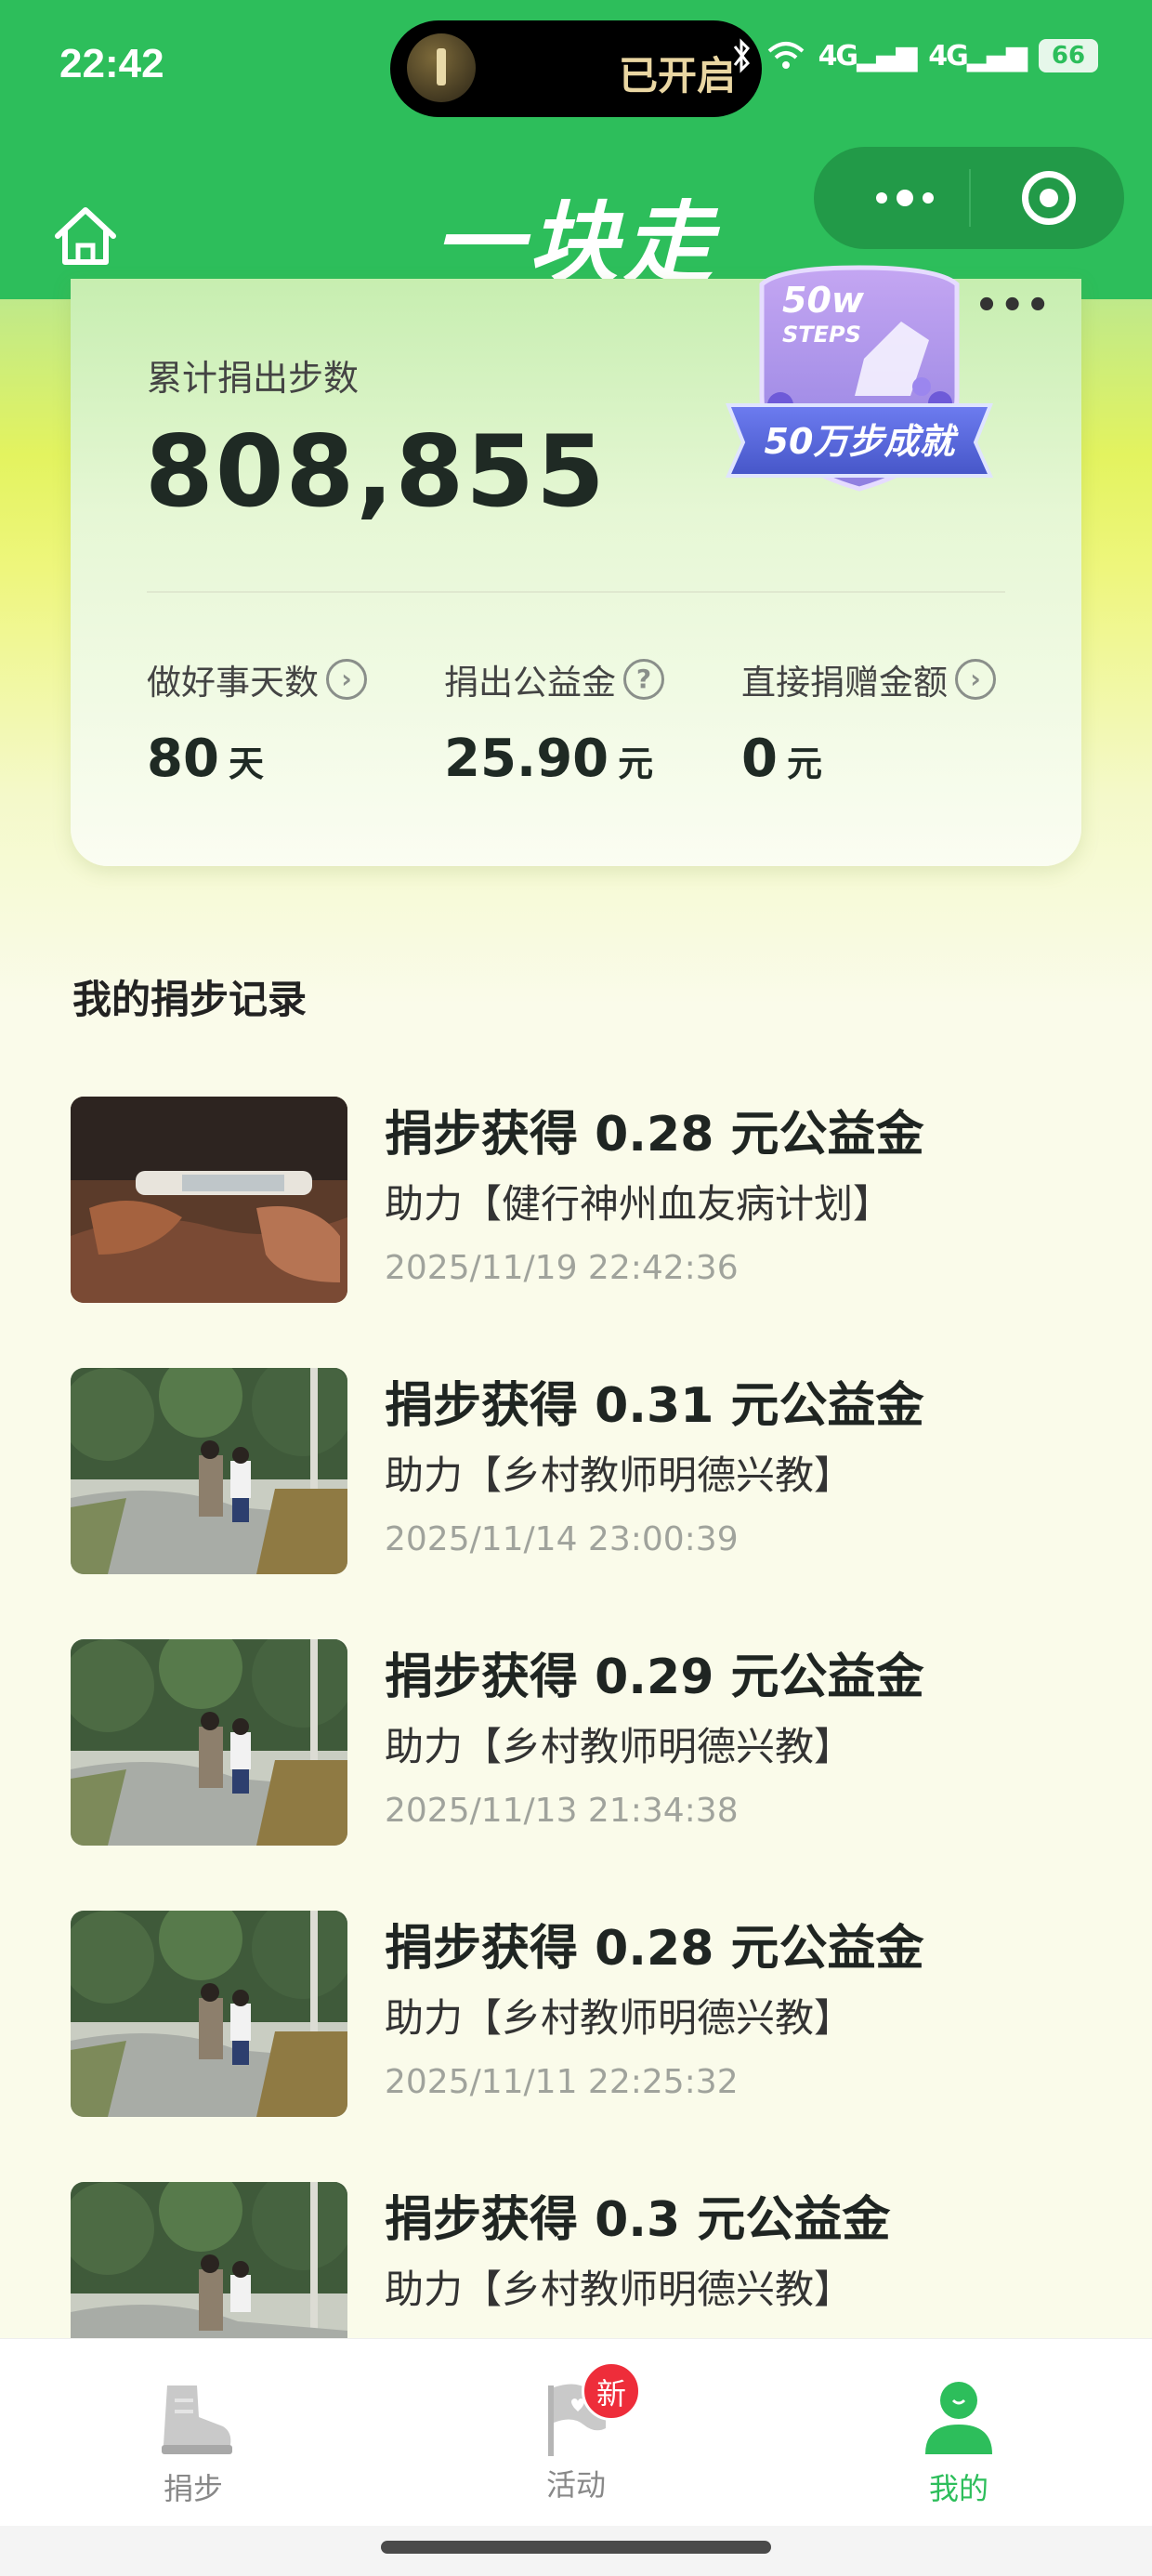 Image resolution: width=1152 pixels, height=2576 pixels. What do you see at coordinates (654, 1677) in the screenshot?
I see `record-title: 捐步获得 0.29 元公益金` at bounding box center [654, 1677].